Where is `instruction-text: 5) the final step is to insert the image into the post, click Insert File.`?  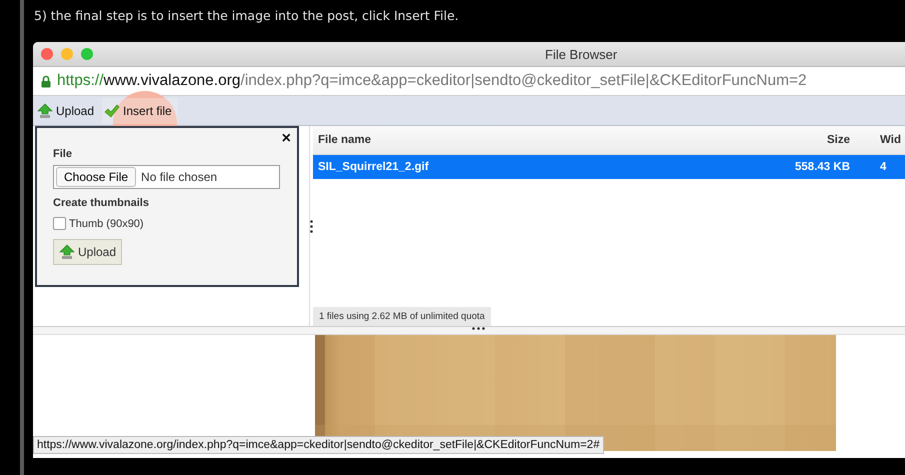
instruction-text: 5) the final step is to insert the image into the post, click Insert File. is located at coordinates (246, 15).